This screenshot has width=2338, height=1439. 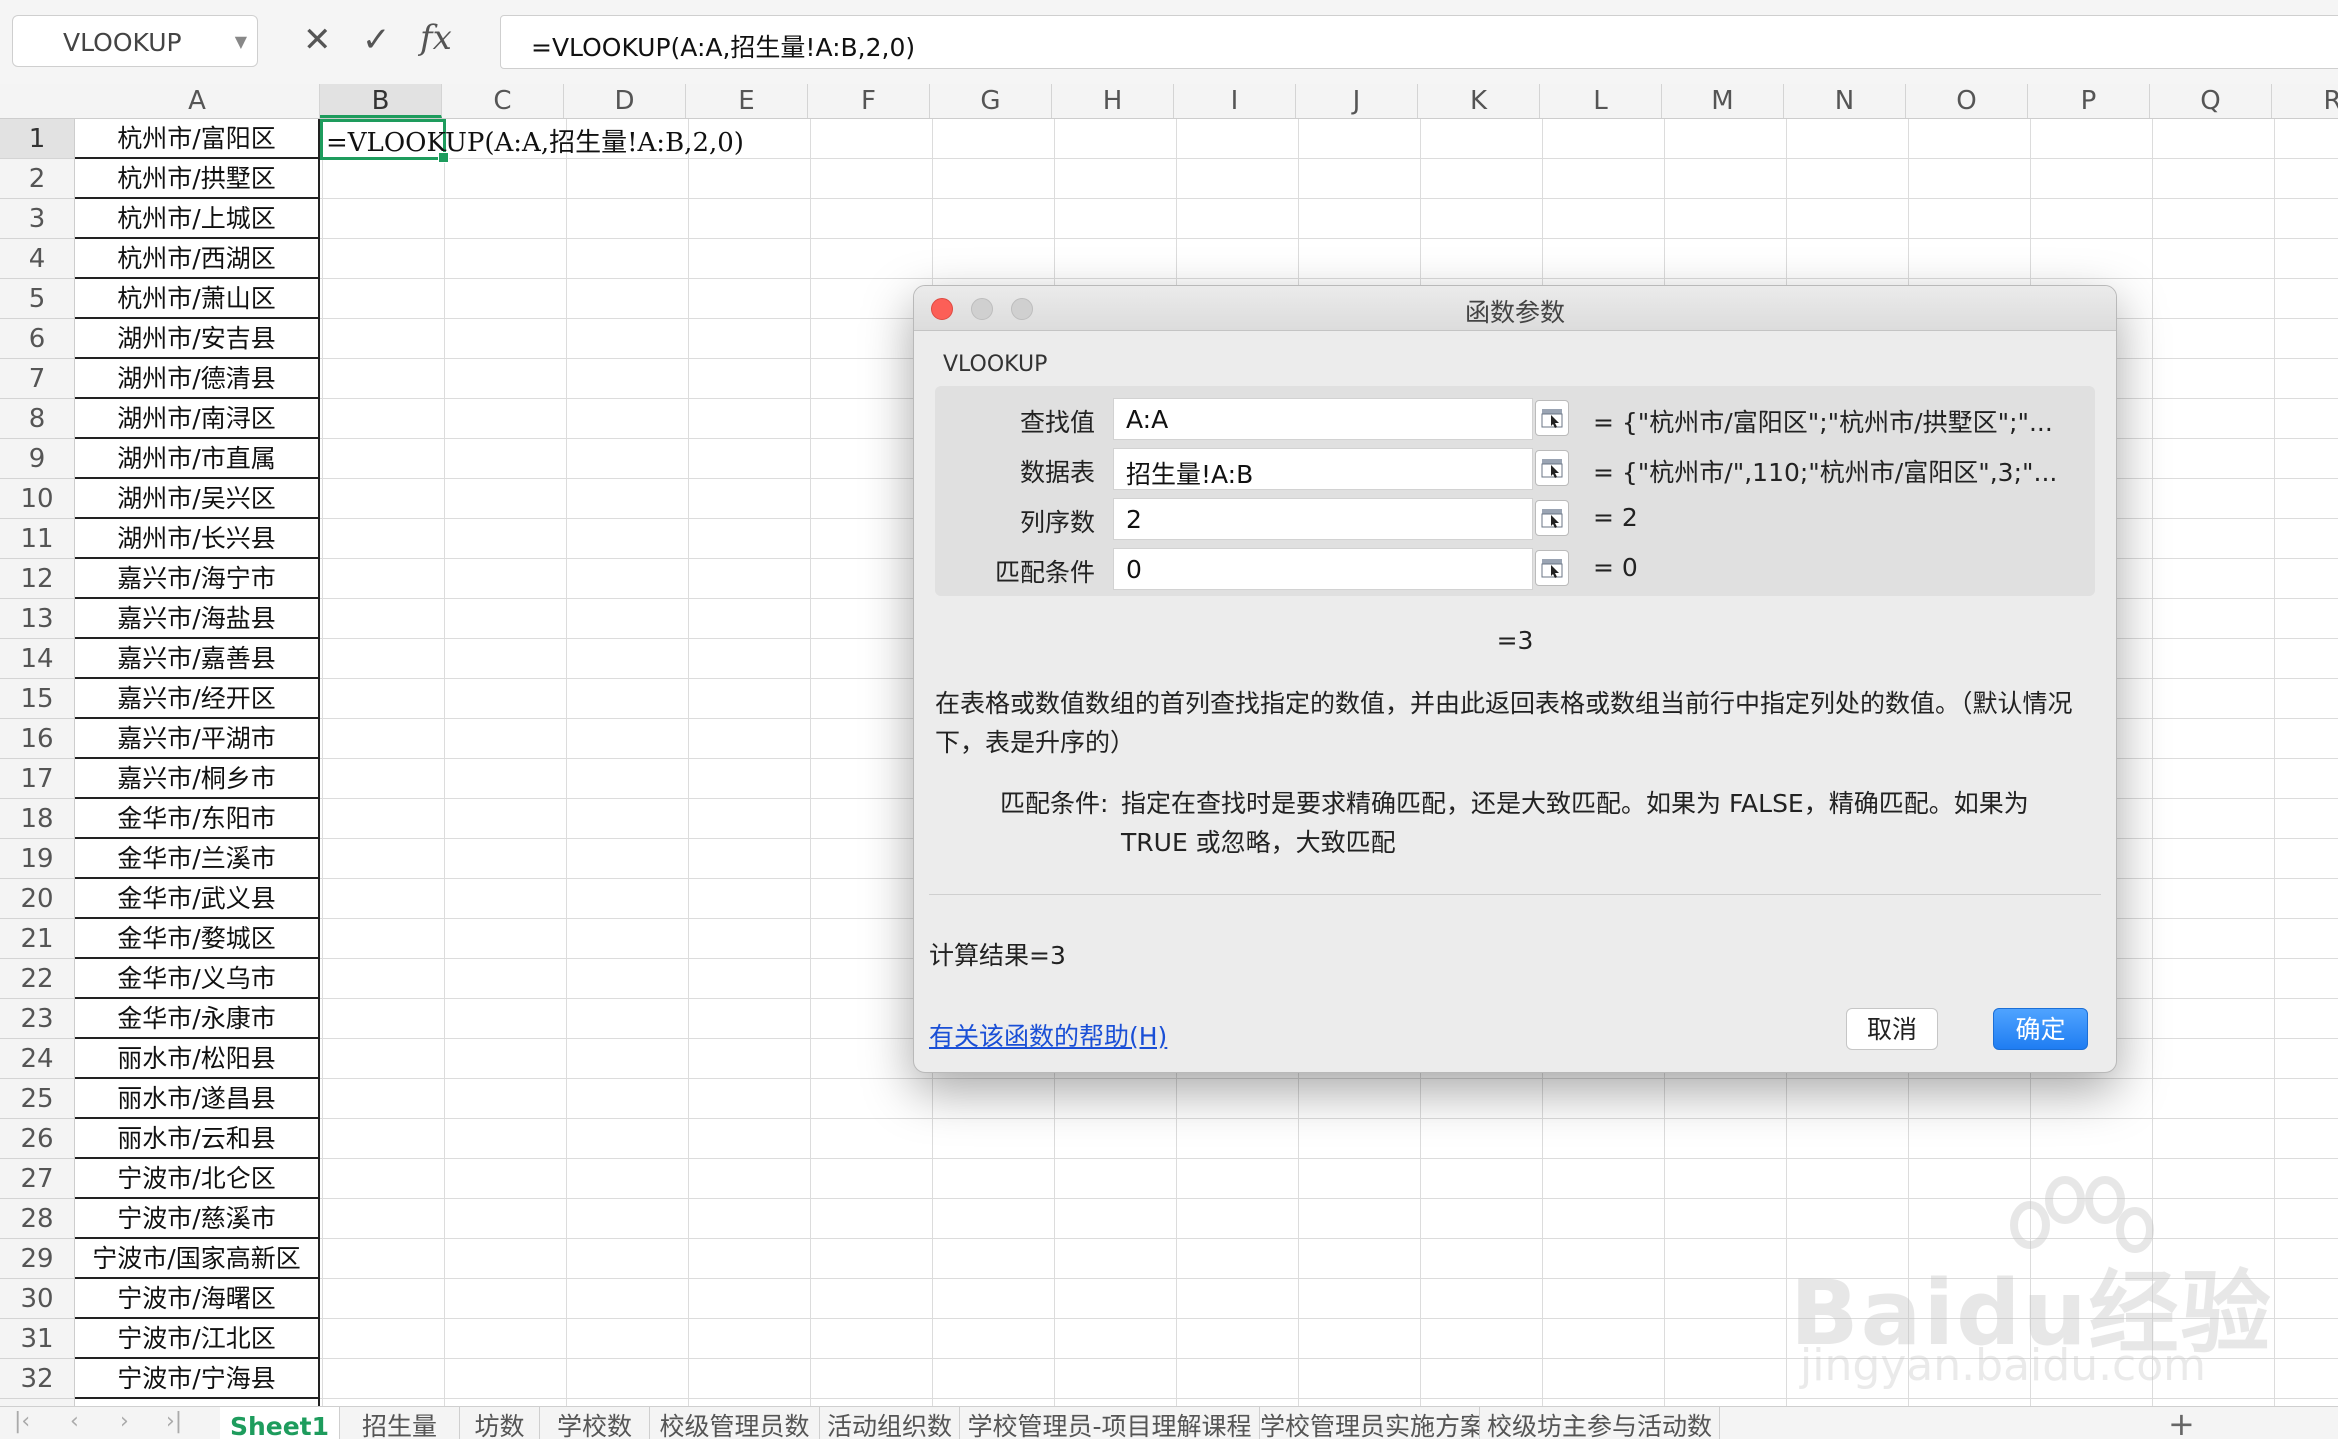 I want to click on column-header-r: R, so click(x=2305, y=101).